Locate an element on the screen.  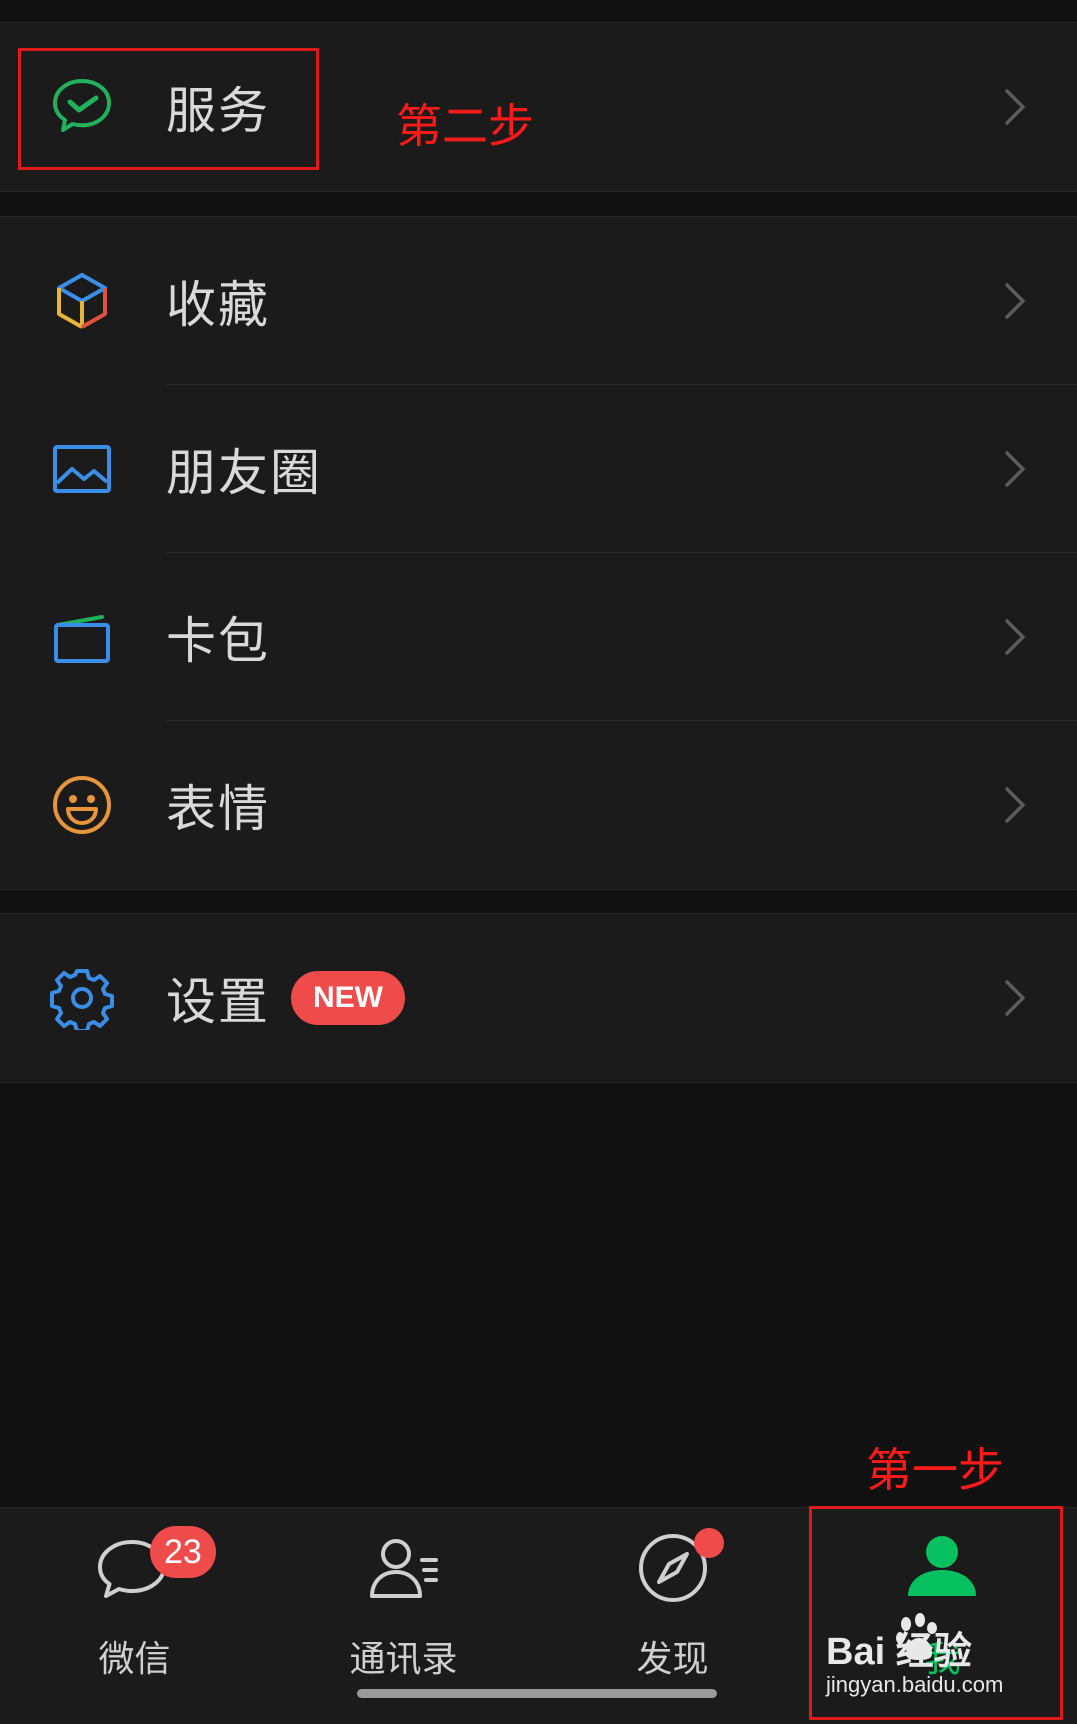
tab-label-contacts: 通讯录 is located at coordinates (403, 1659).